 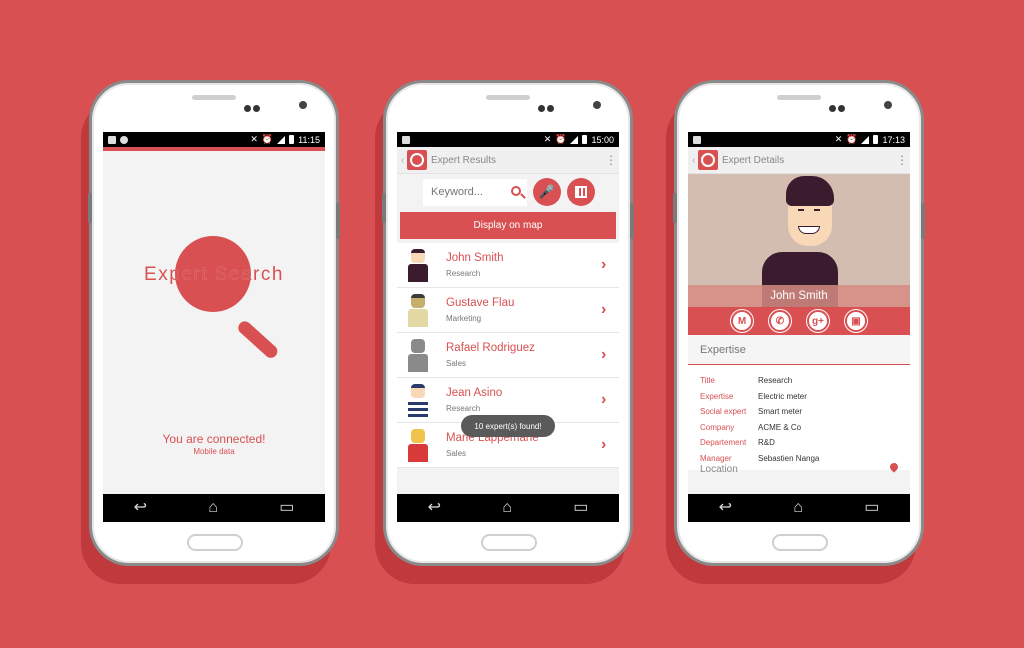 What do you see at coordinates (281, 139) in the screenshot?
I see `signal-icon` at bounding box center [281, 139].